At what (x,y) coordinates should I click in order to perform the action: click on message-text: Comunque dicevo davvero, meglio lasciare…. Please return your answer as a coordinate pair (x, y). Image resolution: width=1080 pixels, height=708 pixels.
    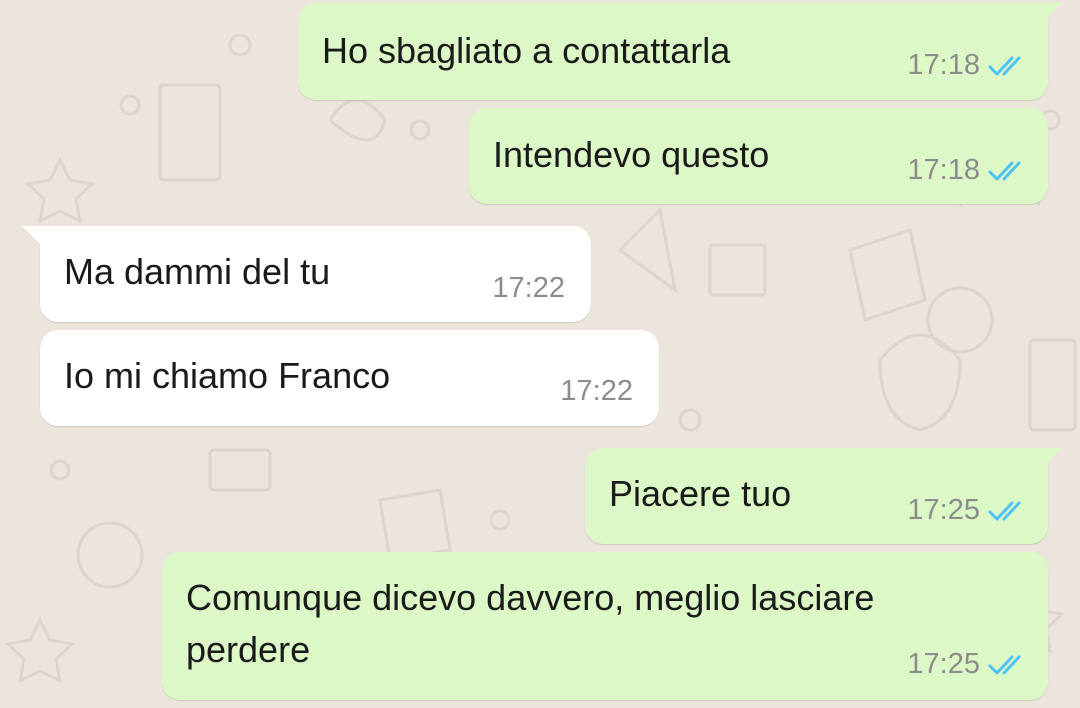
    Looking at the image, I should click on (530, 623).